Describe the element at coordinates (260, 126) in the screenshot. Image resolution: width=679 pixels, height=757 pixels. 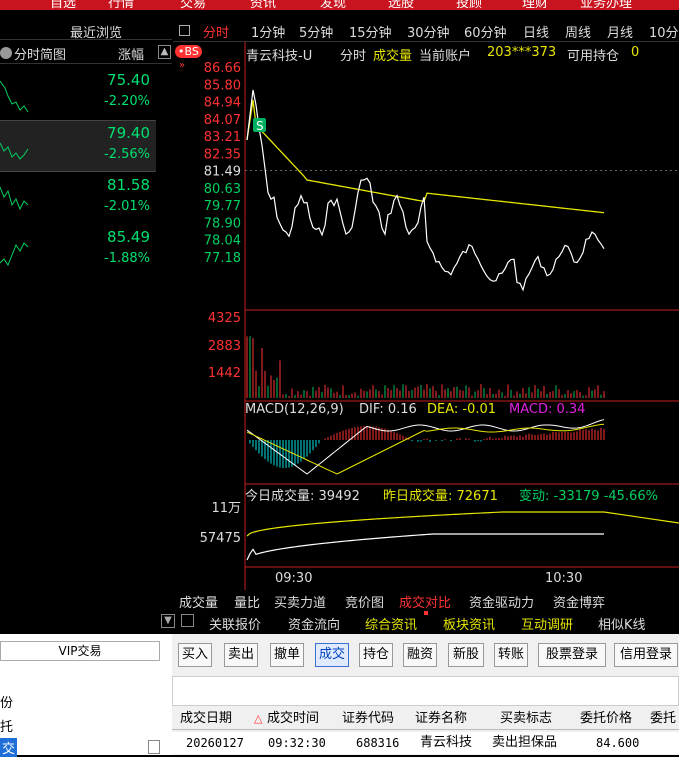
I see `sell-signal-label: S` at that location.